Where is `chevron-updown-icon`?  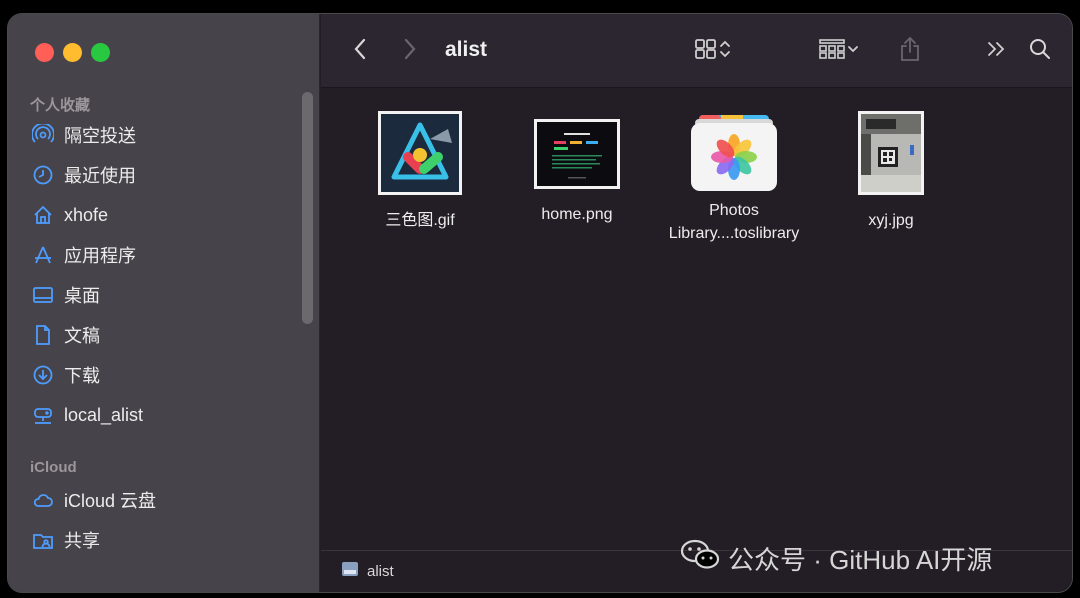 chevron-updown-icon is located at coordinates (725, 51).